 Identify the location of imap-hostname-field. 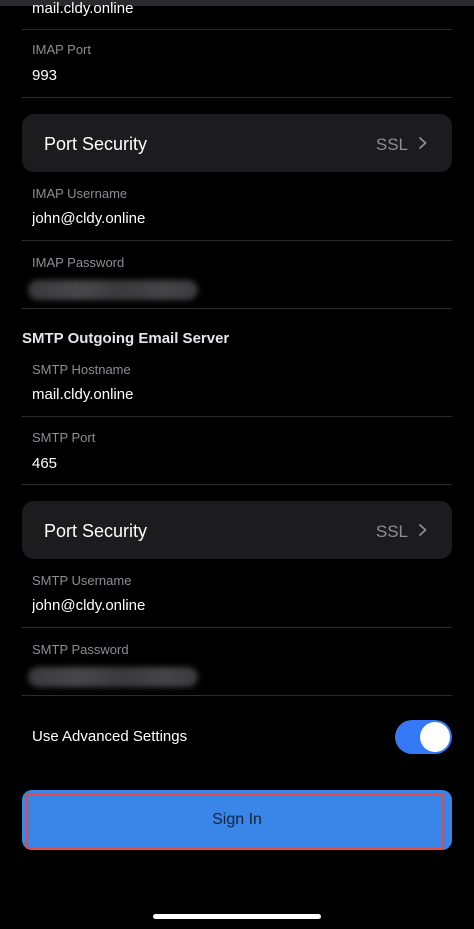
(237, 15).